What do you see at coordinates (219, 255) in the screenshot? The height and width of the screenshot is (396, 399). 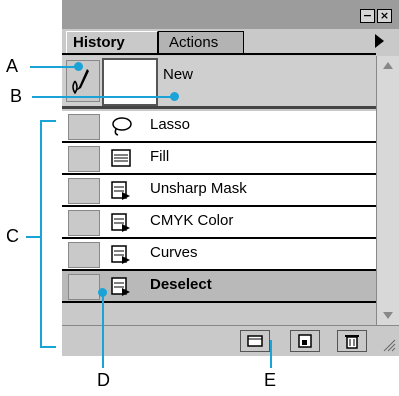 I see `list-item: Curves` at bounding box center [219, 255].